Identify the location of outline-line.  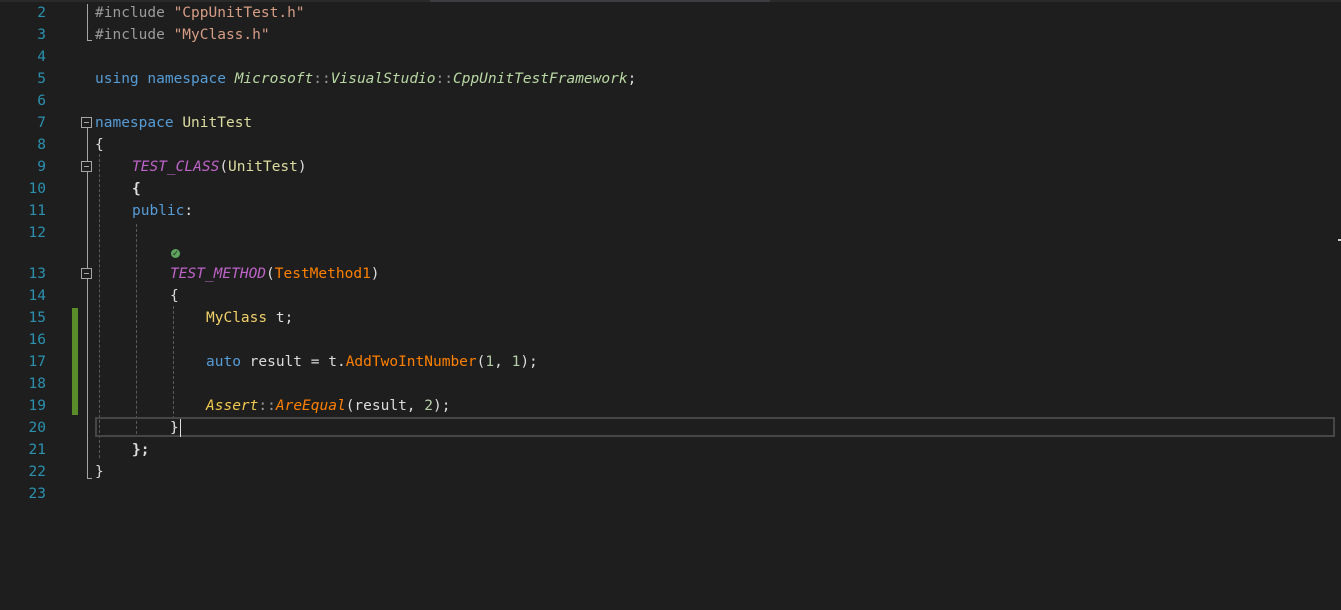
(87, 313).